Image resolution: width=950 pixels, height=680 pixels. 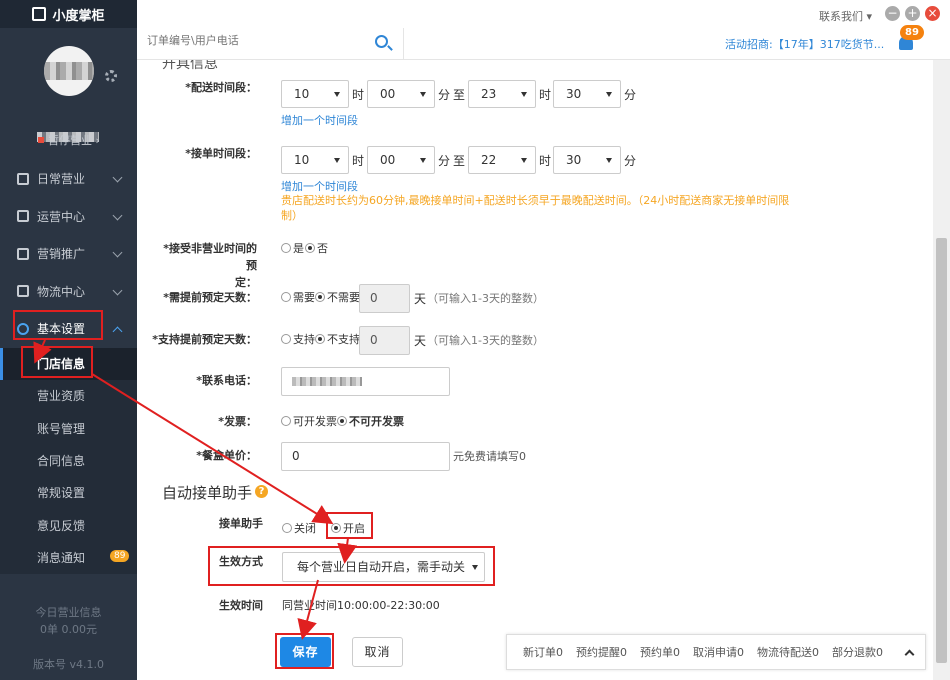 What do you see at coordinates (365, 456) in the screenshot?
I see `meal-box-price-input: 0` at bounding box center [365, 456].